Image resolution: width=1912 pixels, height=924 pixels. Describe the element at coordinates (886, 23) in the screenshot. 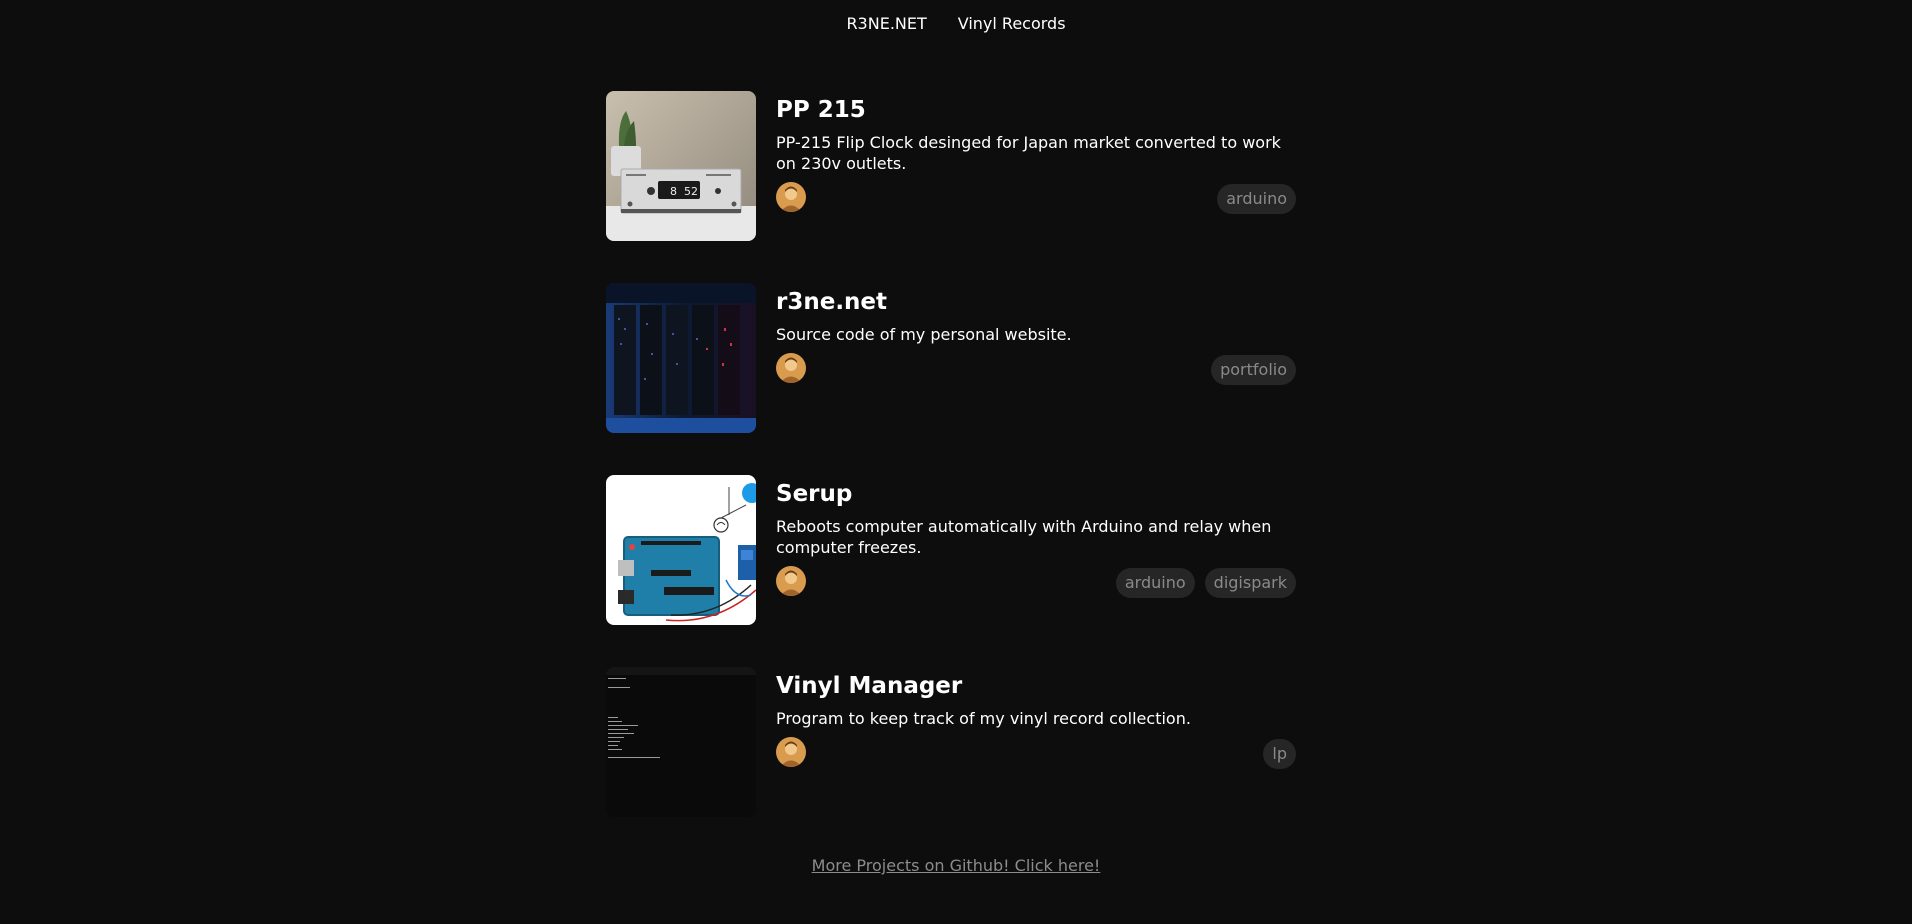

I see `nav-home-link: R3NE.NET` at that location.